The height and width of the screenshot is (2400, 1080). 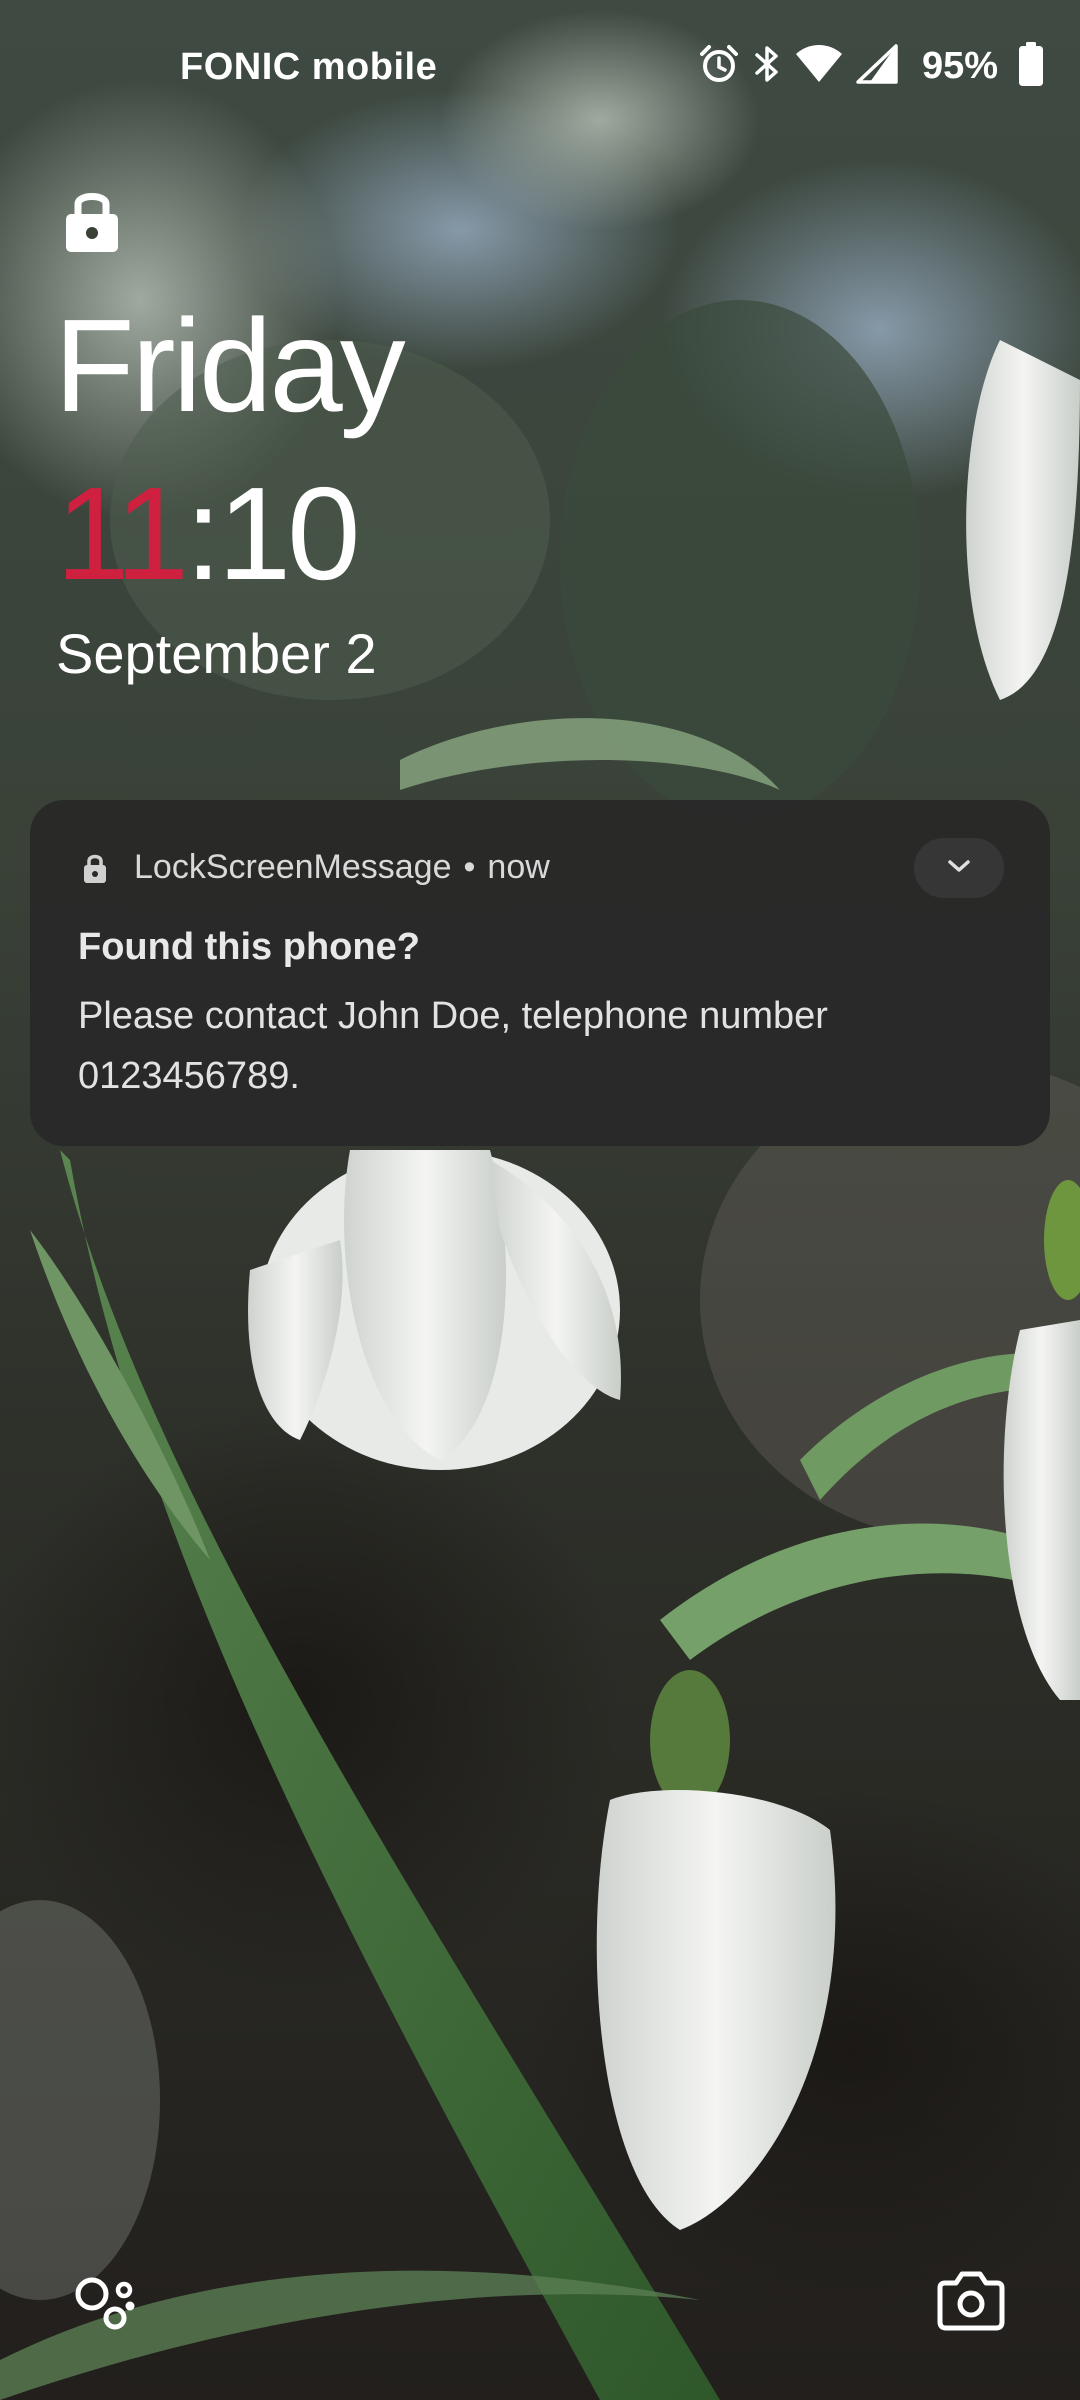 What do you see at coordinates (122, 533) in the screenshot?
I see `clock-hour: 11` at bounding box center [122, 533].